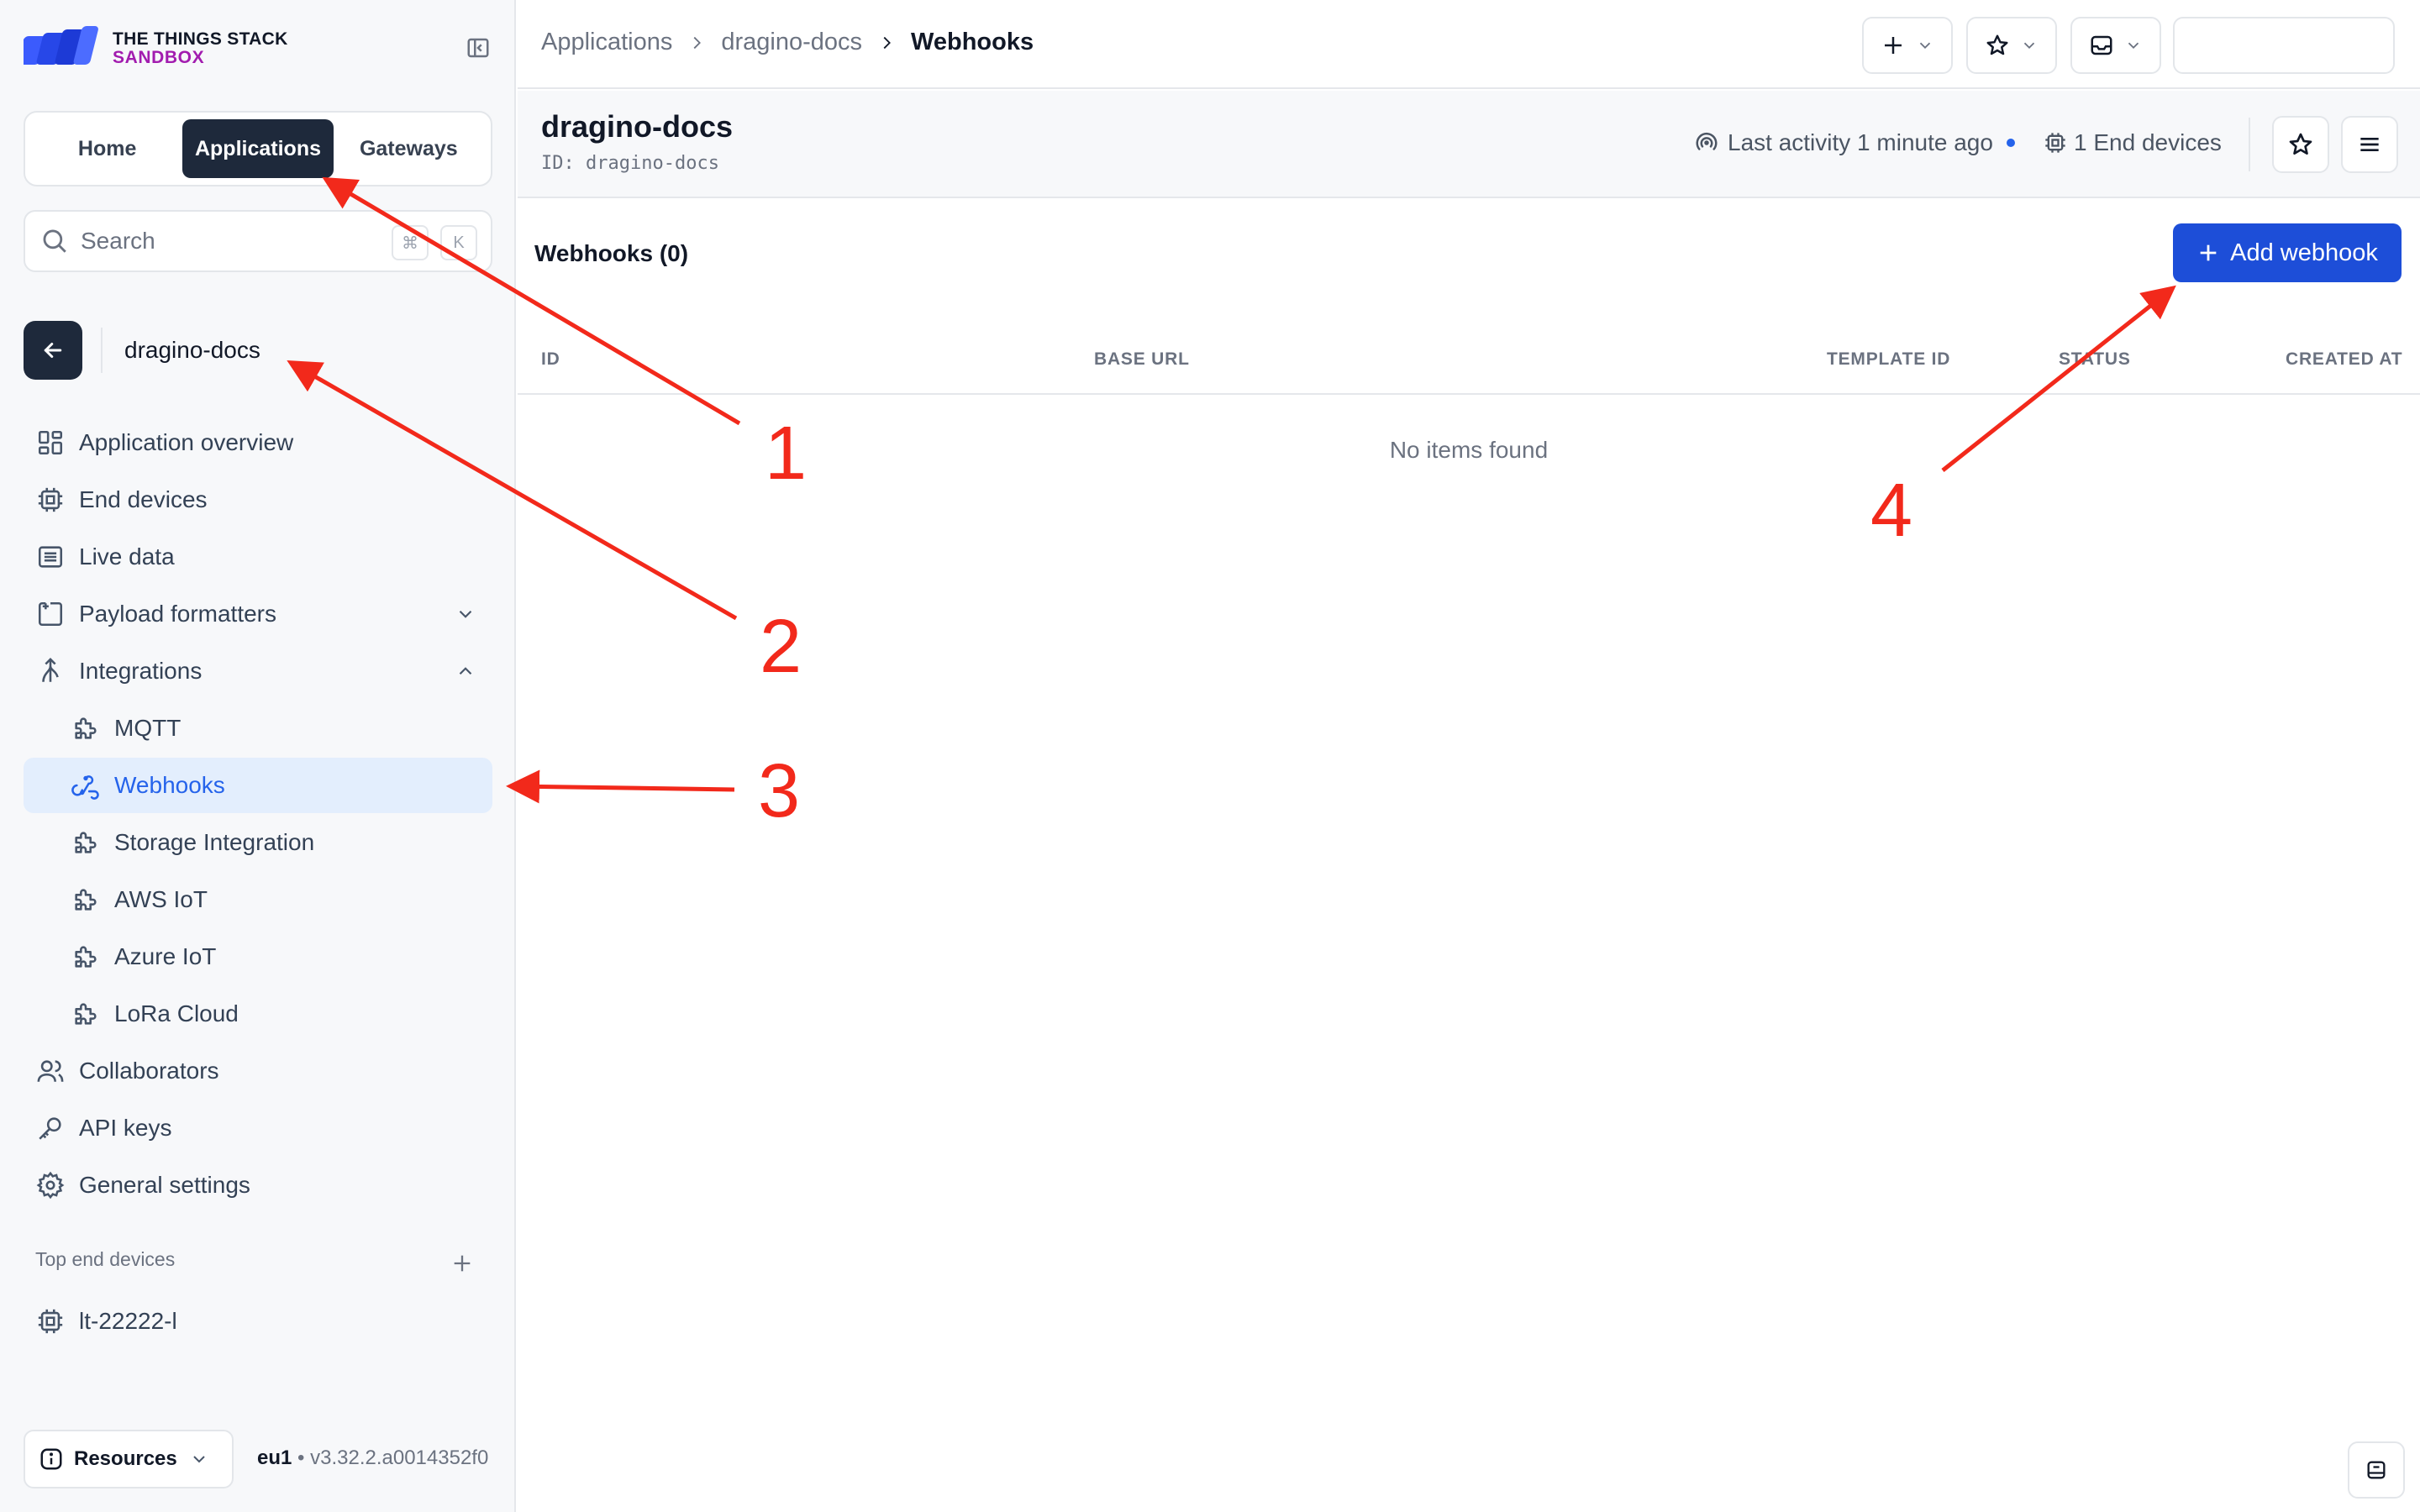 The image size is (2420, 1512). What do you see at coordinates (1707, 141) in the screenshot?
I see `signal-icon` at bounding box center [1707, 141].